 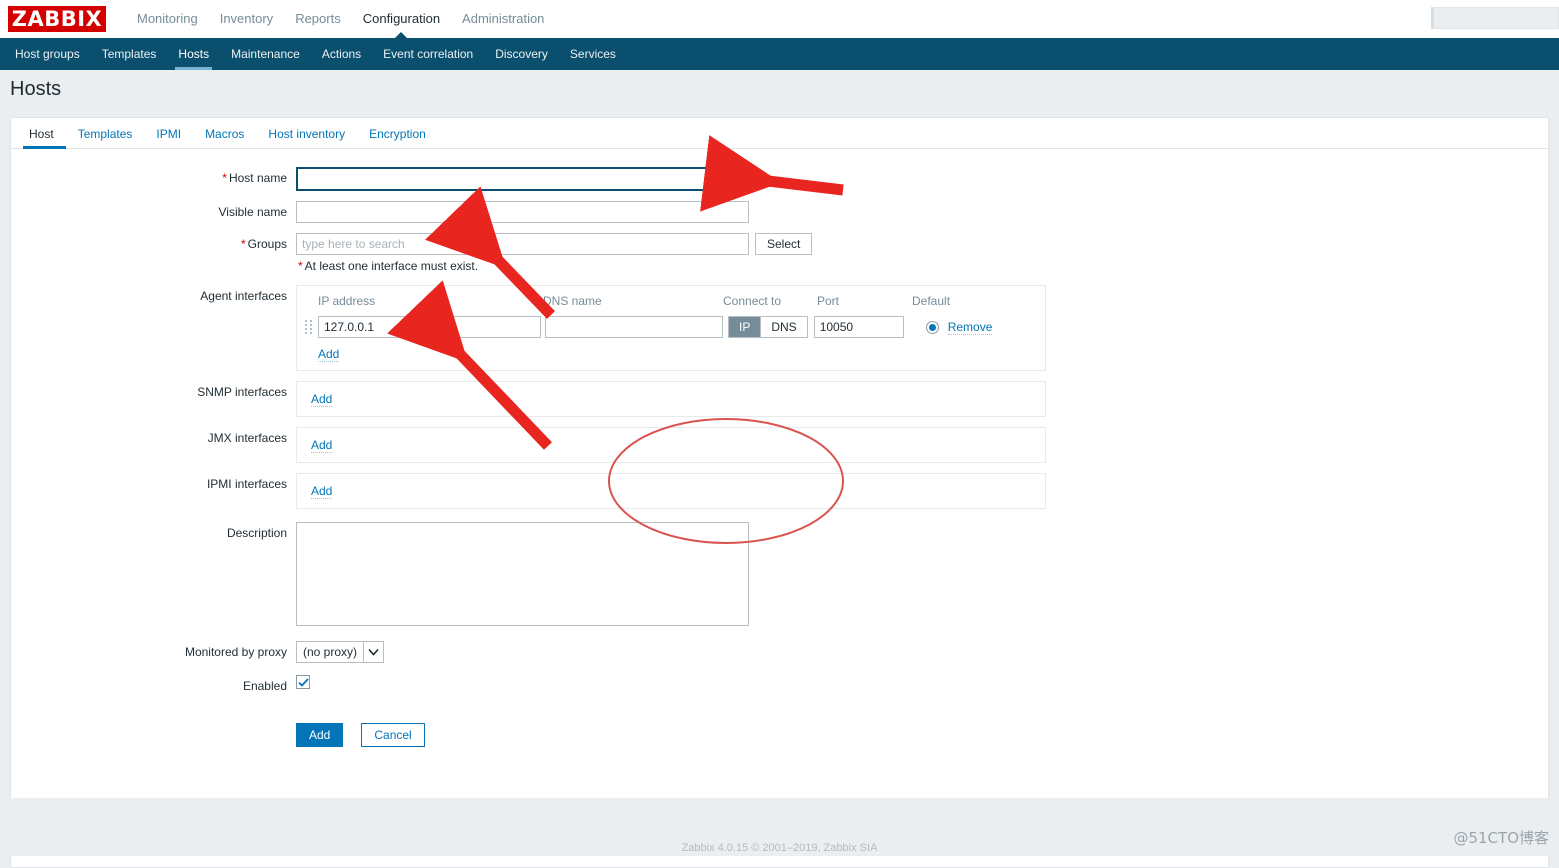 What do you see at coordinates (1501, 838) in the screenshot?
I see `watermark-label: @51CTO博客` at bounding box center [1501, 838].